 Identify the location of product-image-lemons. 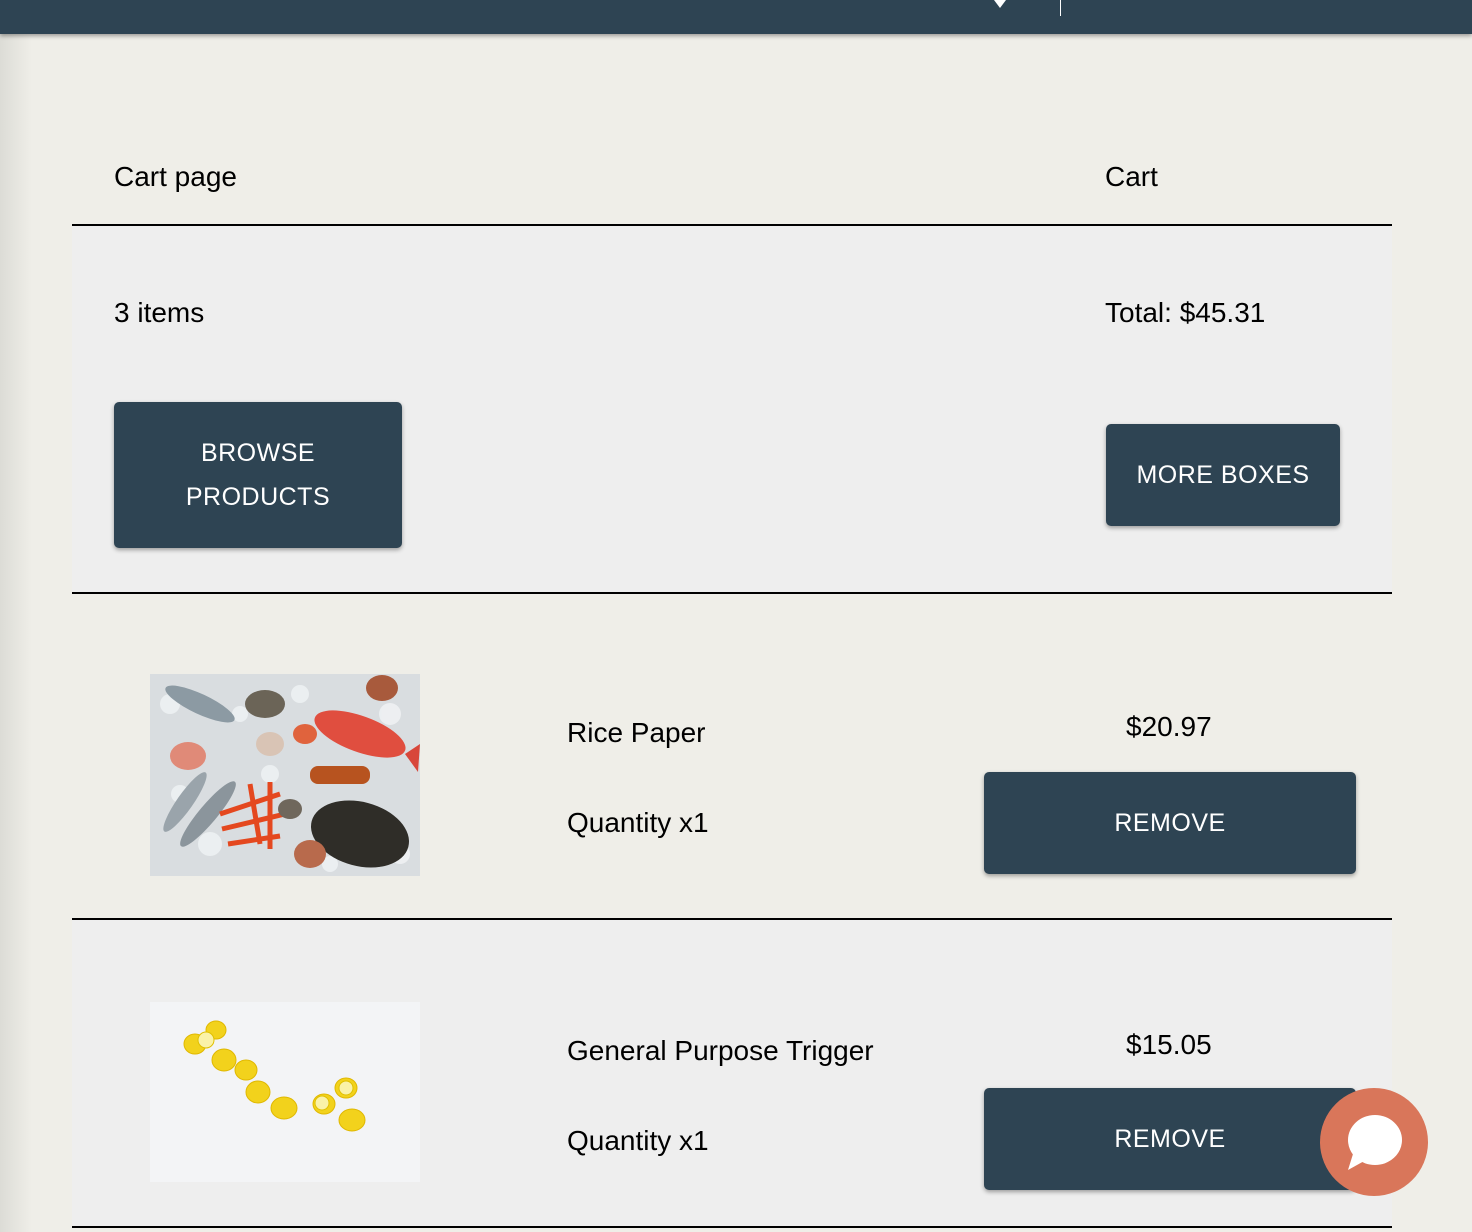
(285, 1092).